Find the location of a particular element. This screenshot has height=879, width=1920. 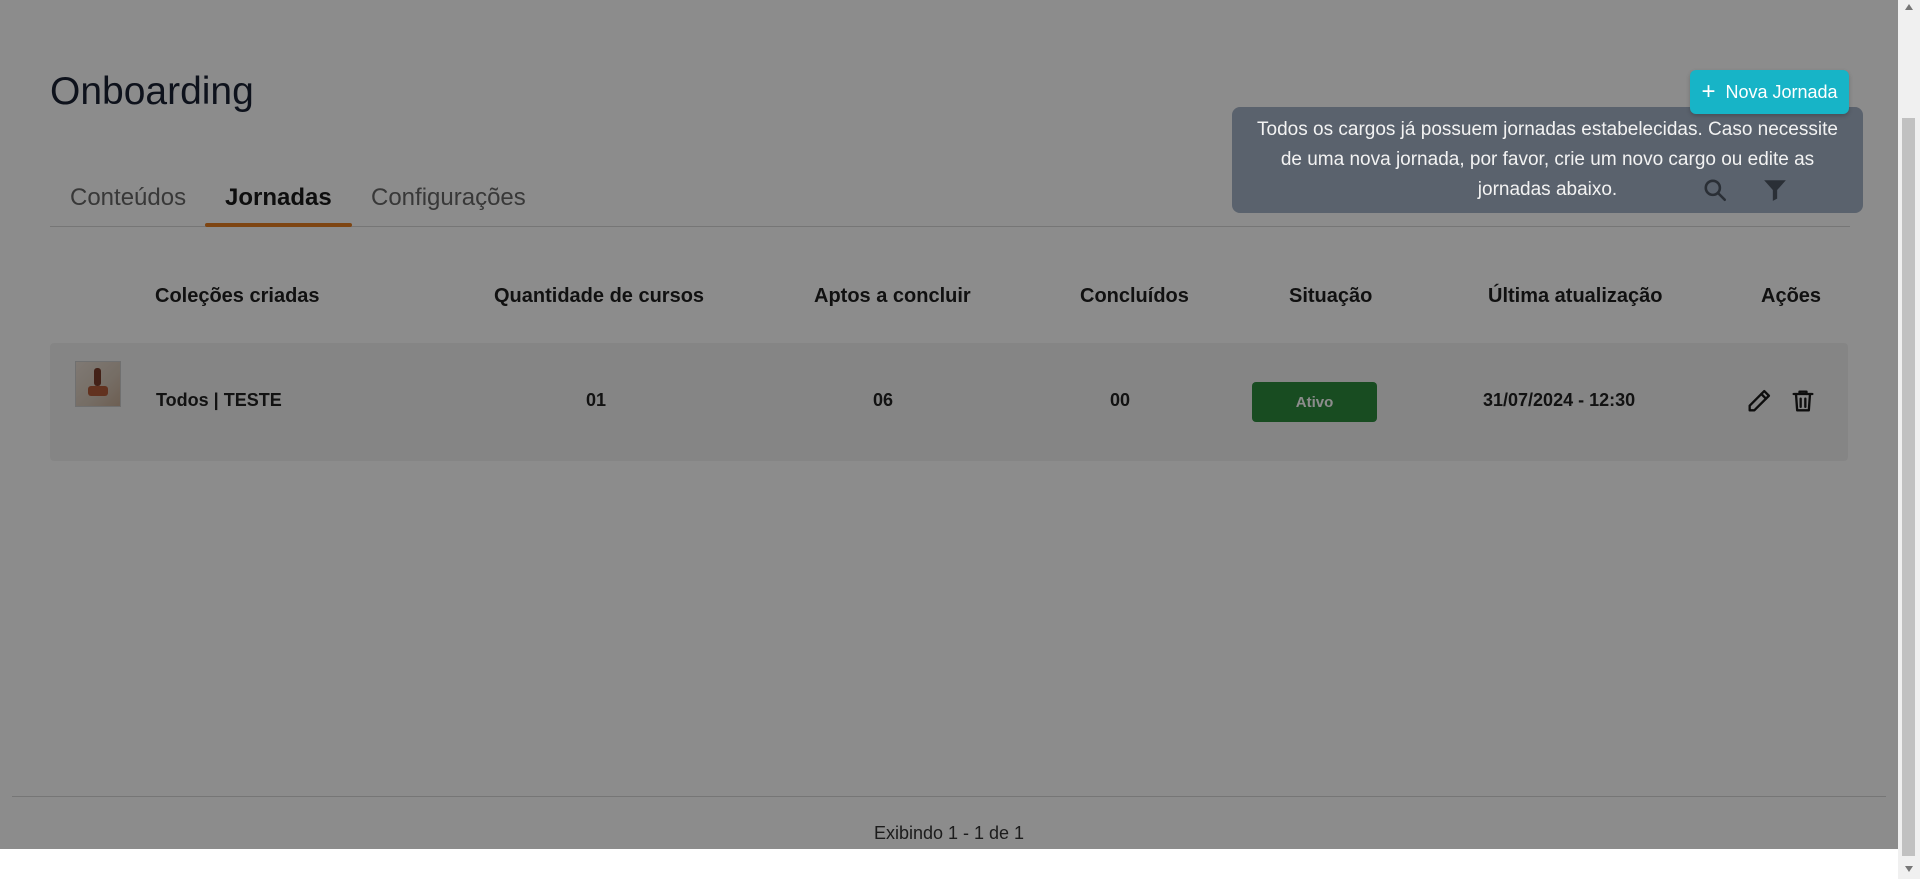

new-journey-button-label: Nova Jornada is located at coordinates (1781, 91).